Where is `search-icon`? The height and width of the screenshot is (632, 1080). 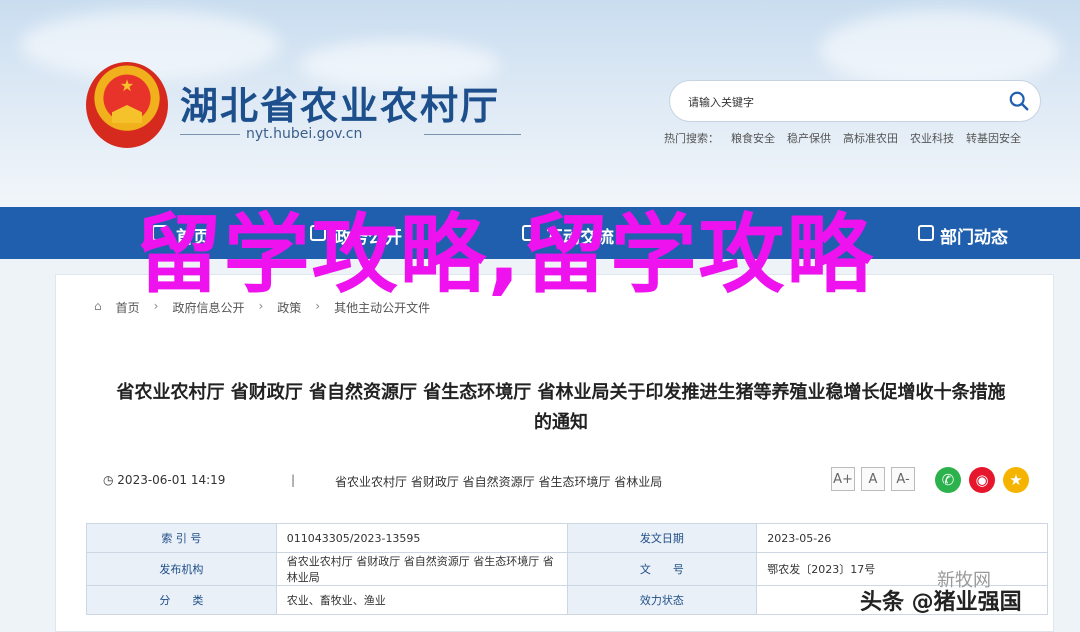
search-icon is located at coordinates (1019, 101).